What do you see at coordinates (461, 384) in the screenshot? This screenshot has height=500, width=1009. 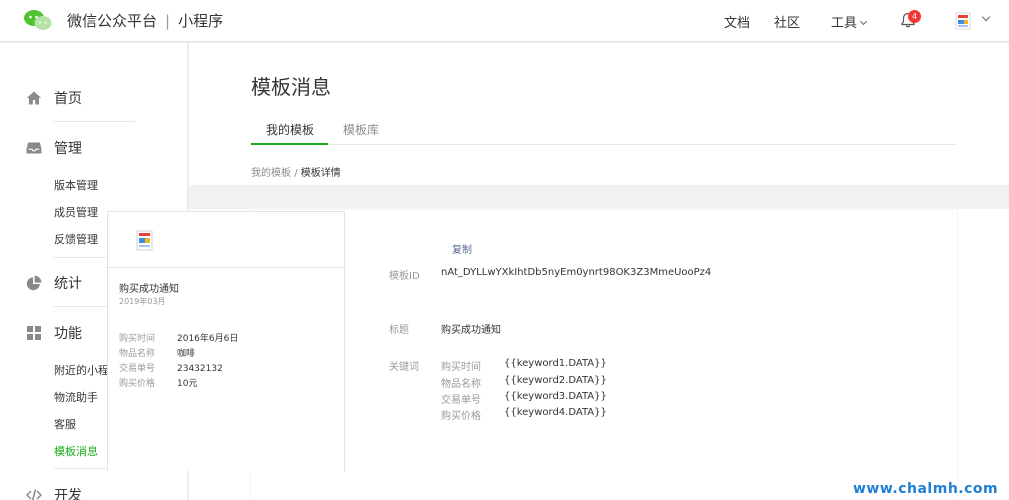 I see `keyword-name: 物品名称` at bounding box center [461, 384].